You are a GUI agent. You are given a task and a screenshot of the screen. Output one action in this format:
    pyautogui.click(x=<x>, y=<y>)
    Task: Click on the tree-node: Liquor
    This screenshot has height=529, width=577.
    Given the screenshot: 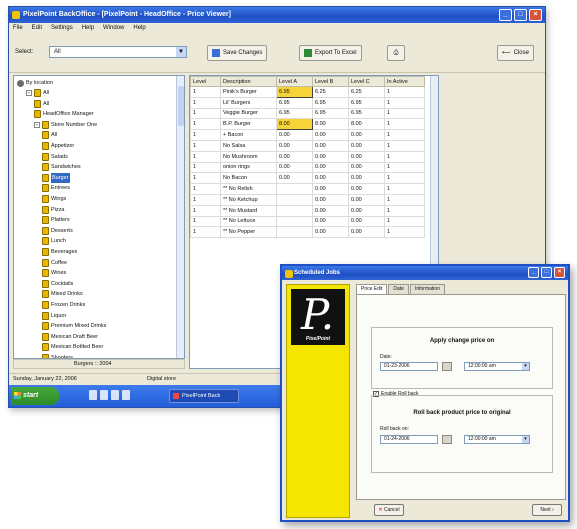 What is the action you would take?
    pyautogui.click(x=54, y=316)
    